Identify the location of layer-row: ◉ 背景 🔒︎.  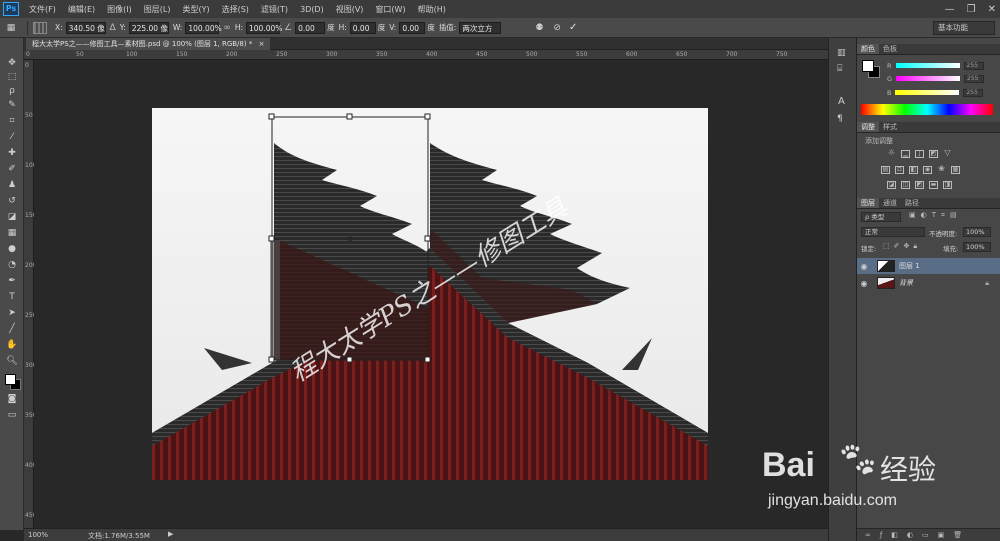
(928, 283).